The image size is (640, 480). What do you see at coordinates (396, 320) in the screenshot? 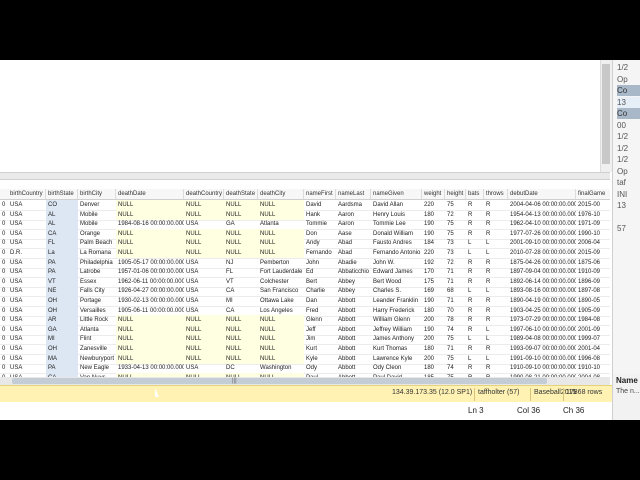
I see `grid-cell: William Glenn` at bounding box center [396, 320].